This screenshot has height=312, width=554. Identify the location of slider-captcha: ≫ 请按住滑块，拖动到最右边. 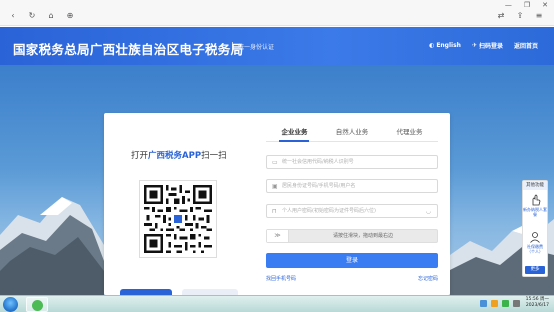
(352, 236).